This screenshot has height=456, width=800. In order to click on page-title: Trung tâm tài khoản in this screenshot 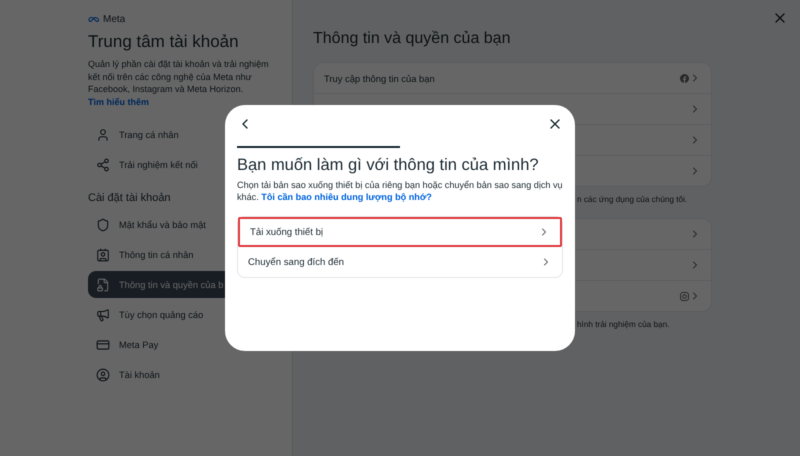, I will do `click(164, 42)`.